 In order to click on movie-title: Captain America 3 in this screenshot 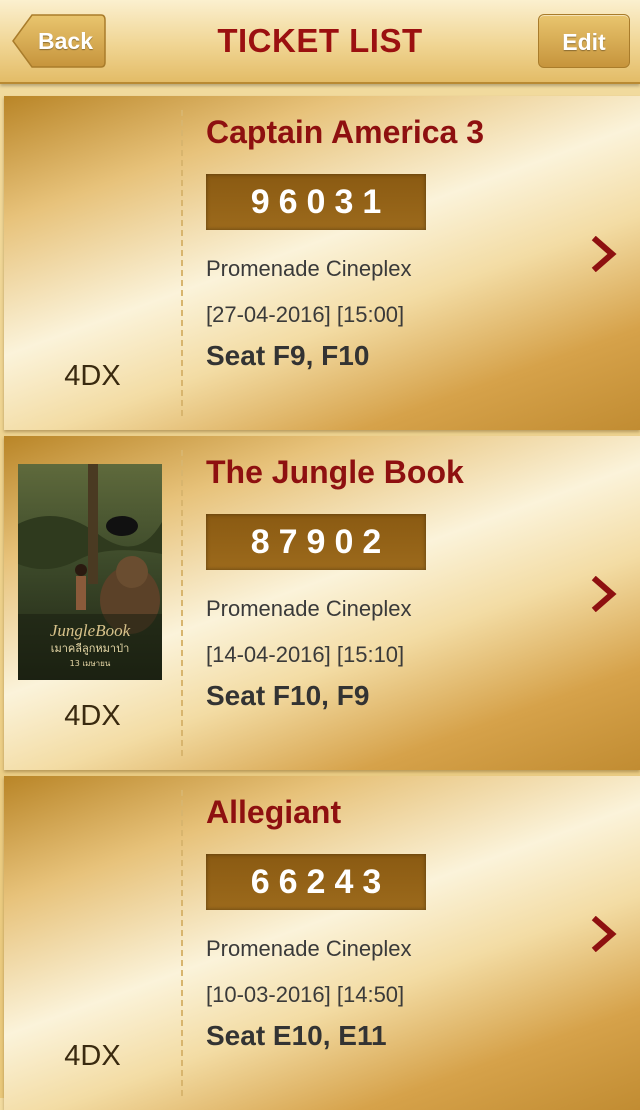, I will do `click(345, 132)`.